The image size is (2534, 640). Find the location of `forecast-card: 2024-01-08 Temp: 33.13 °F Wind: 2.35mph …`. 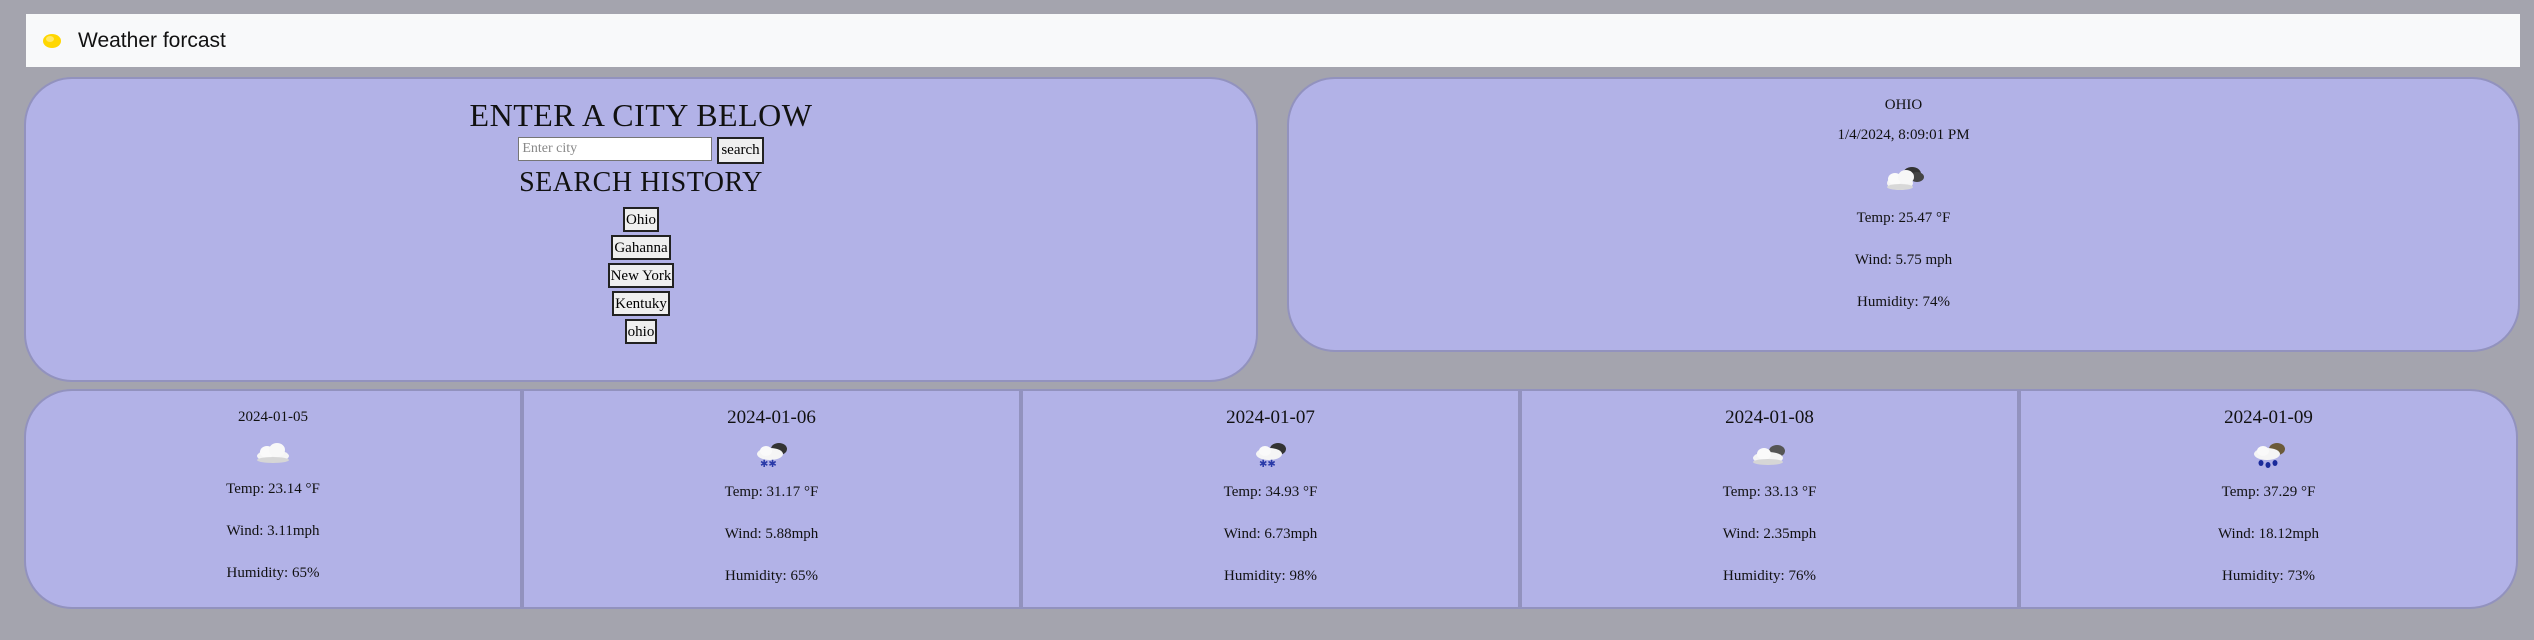

forecast-card: 2024-01-08 Temp: 33.13 °F Wind: 2.35mph … is located at coordinates (1769, 499).